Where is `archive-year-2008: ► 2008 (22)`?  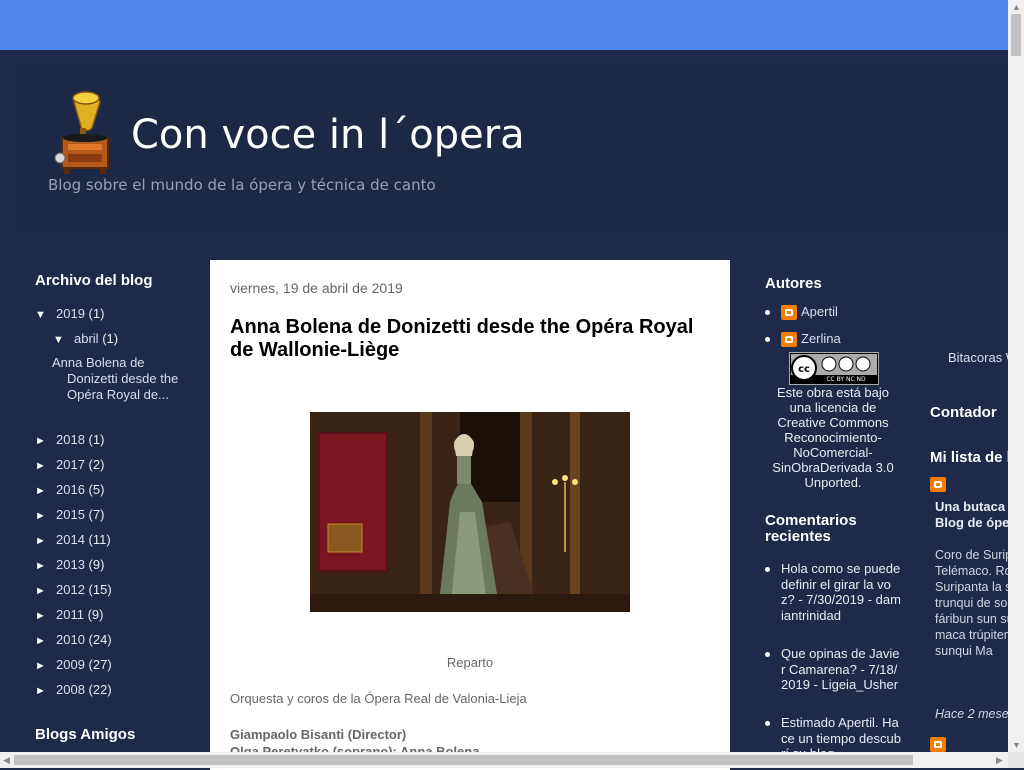
archive-year-2008: ► 2008 (22) is located at coordinates (115, 689).